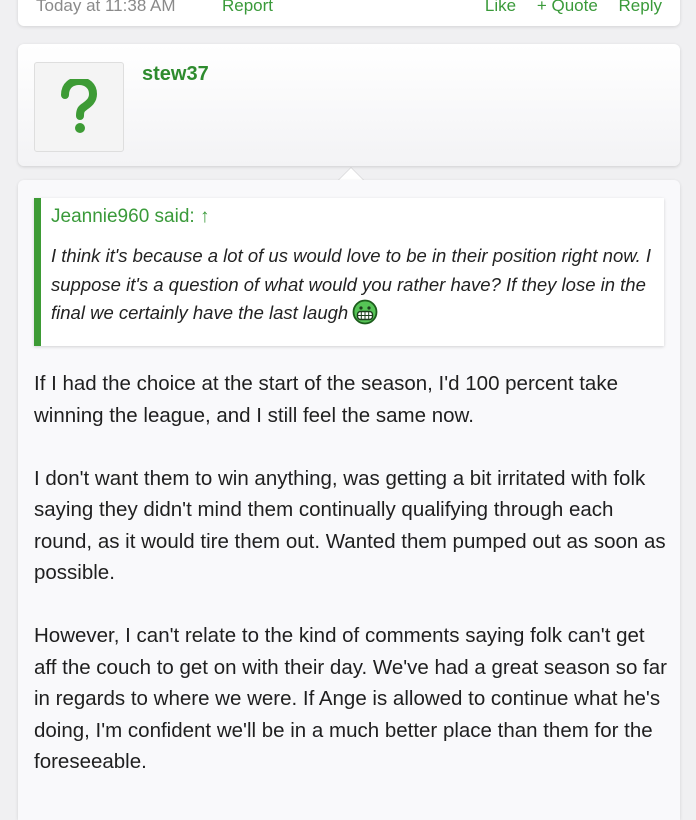  I want to click on username: stew37, so click(175, 74).